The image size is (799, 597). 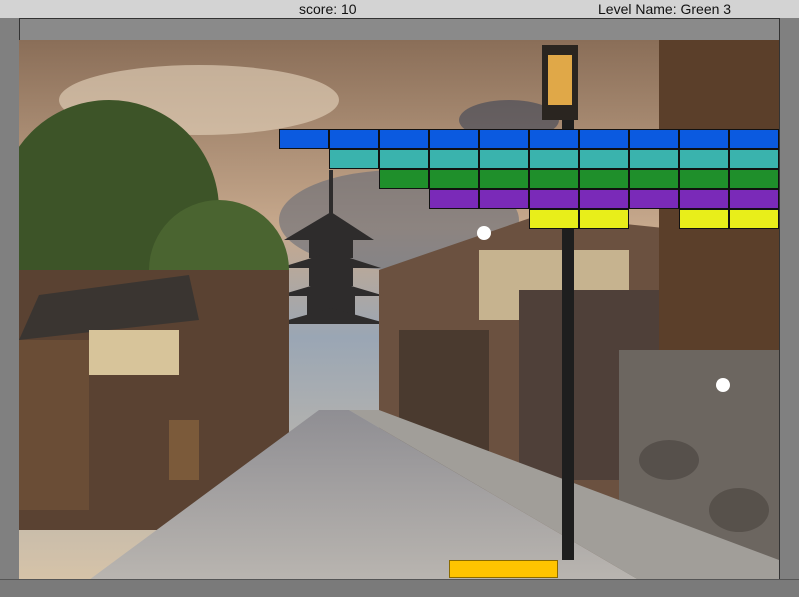 I want to click on paddle, so click(x=503, y=569).